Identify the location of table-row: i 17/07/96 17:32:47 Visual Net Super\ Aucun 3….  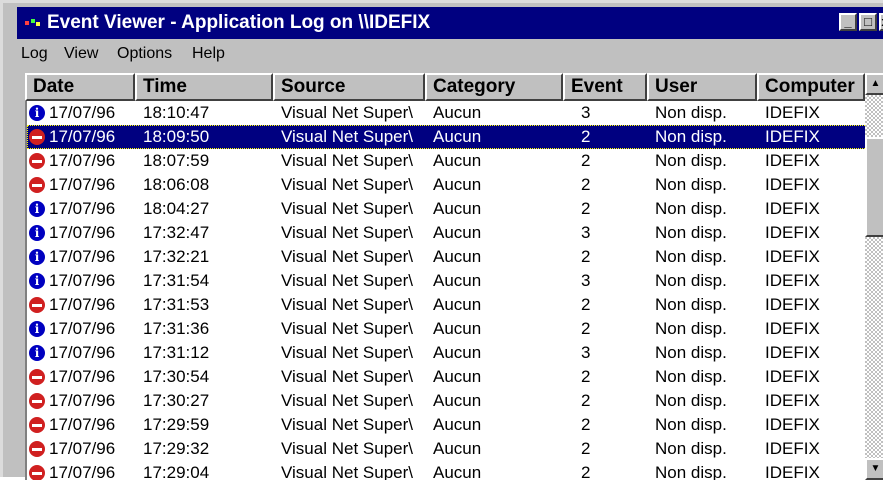
(447, 233).